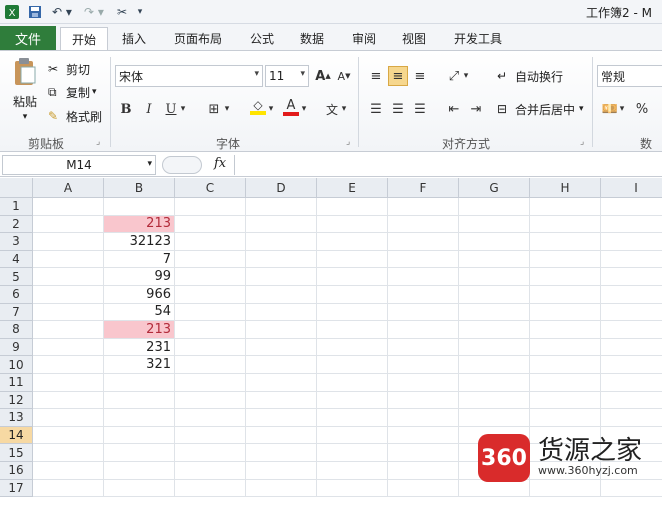 The width and height of the screenshot is (662, 507). I want to click on cell-D7, so click(281, 312).